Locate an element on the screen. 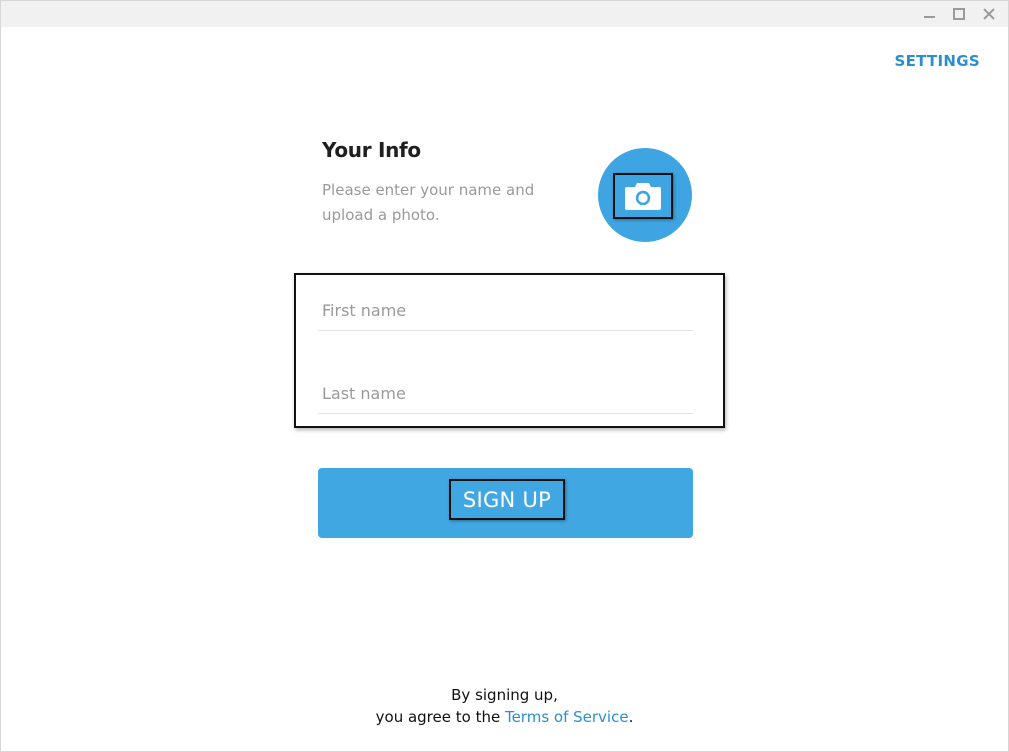 Image resolution: width=1009 pixels, height=752 pixels. first-name-input is located at coordinates (502, 310).